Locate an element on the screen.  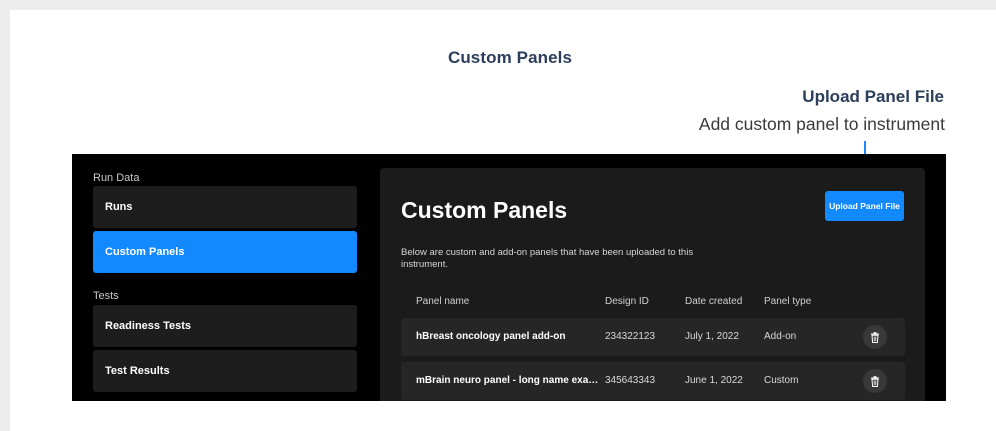
date-created-cell: June 1, 2022 is located at coordinates (714, 380).